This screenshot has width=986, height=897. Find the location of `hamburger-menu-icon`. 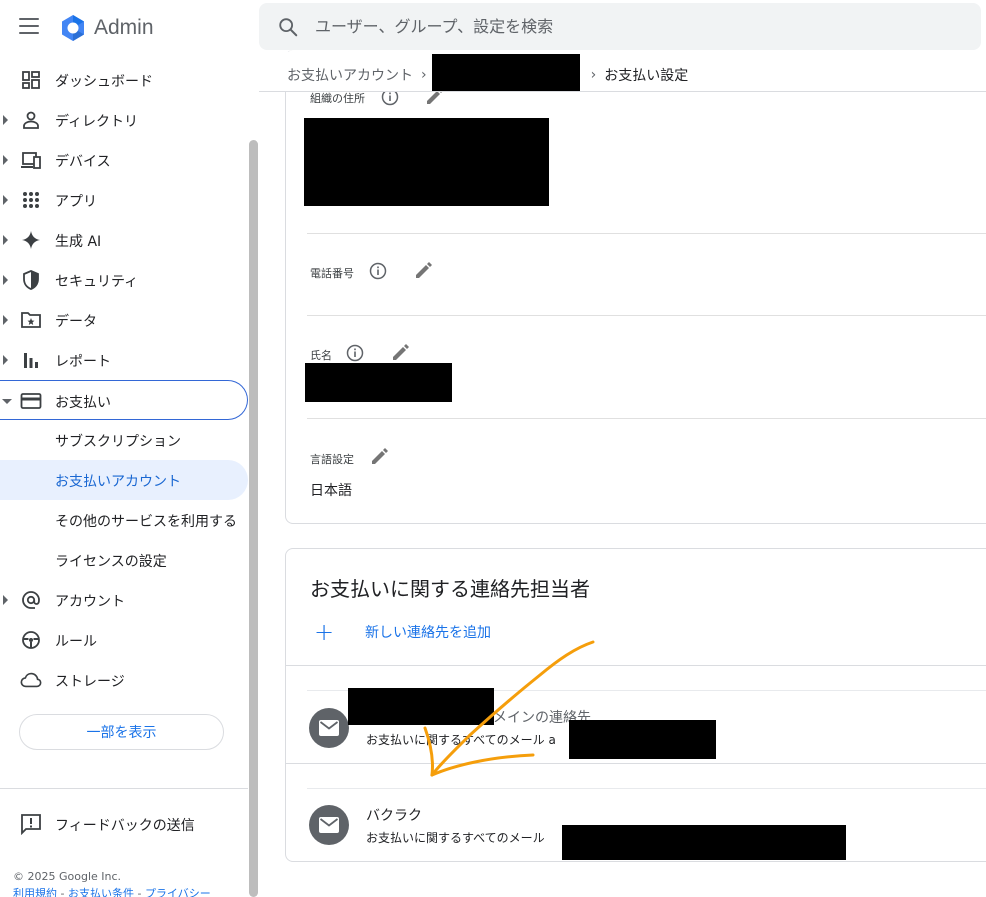

hamburger-menu-icon is located at coordinates (29, 26).